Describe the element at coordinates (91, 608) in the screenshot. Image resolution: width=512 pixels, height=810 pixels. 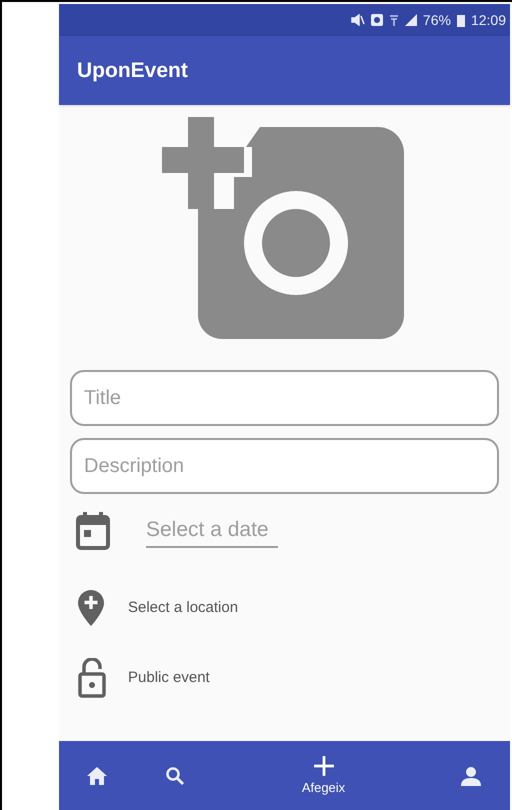
I see `location-pin-icon` at that location.